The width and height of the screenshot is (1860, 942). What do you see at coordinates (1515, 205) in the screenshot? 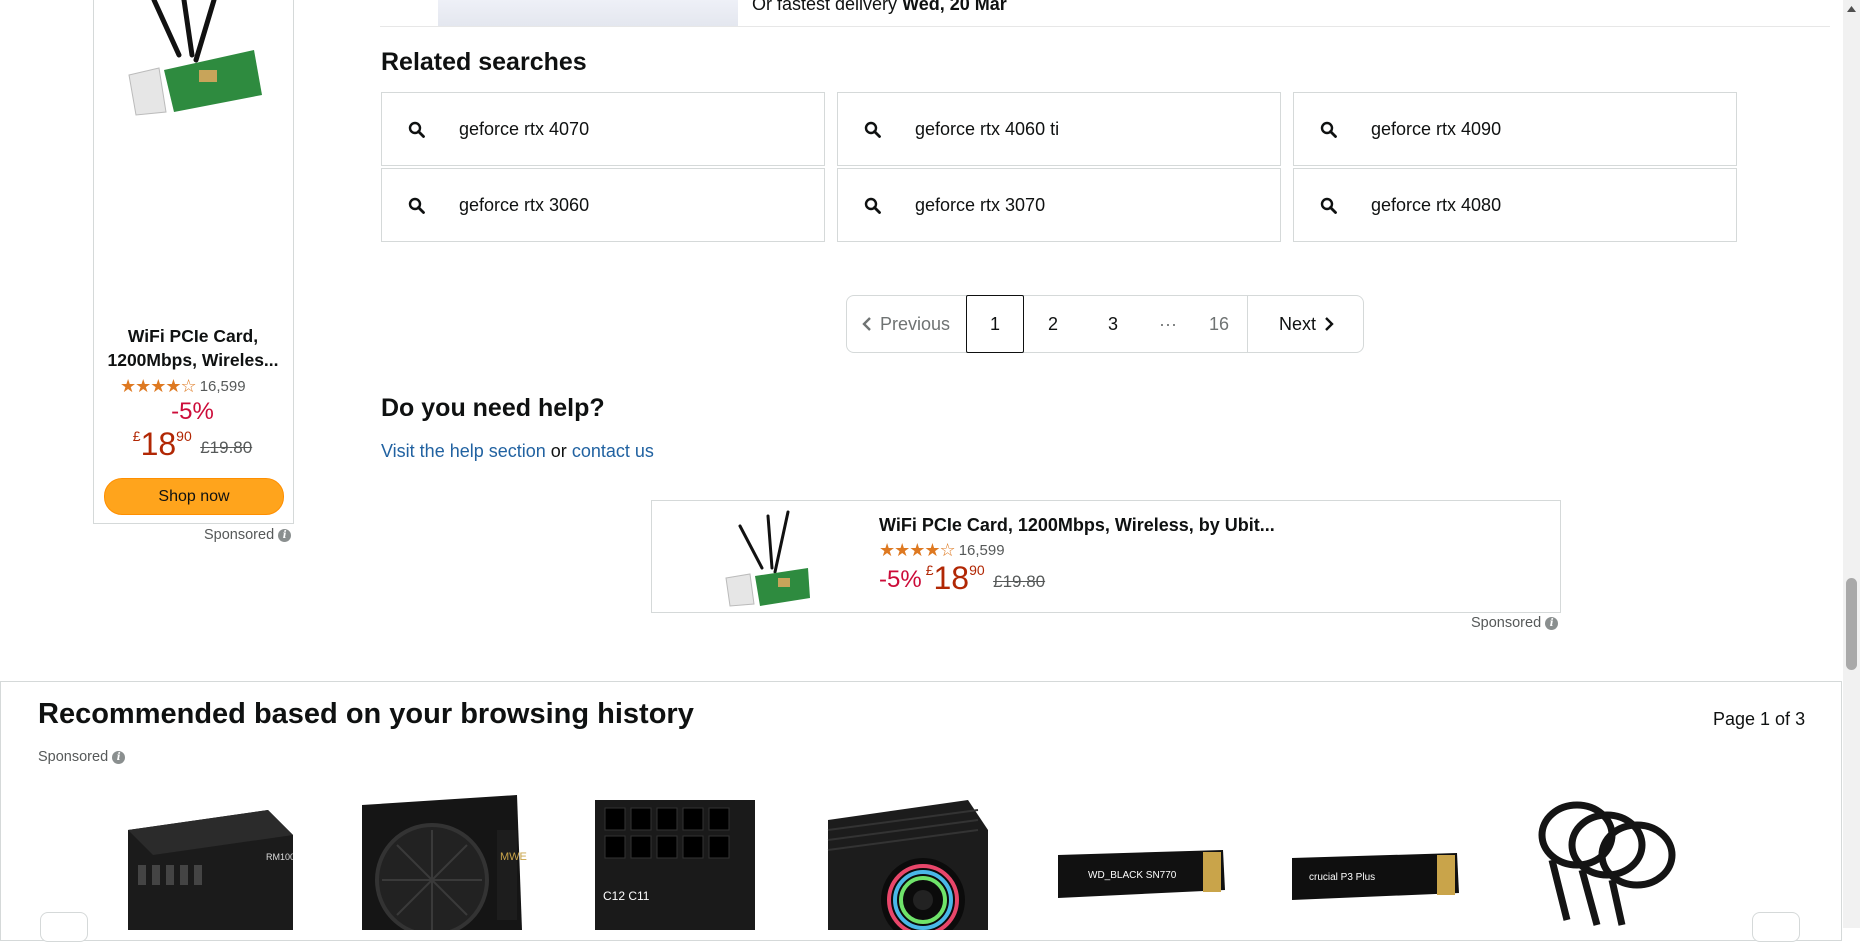
I see `related-search-item: geforce rtx 4080` at bounding box center [1515, 205].